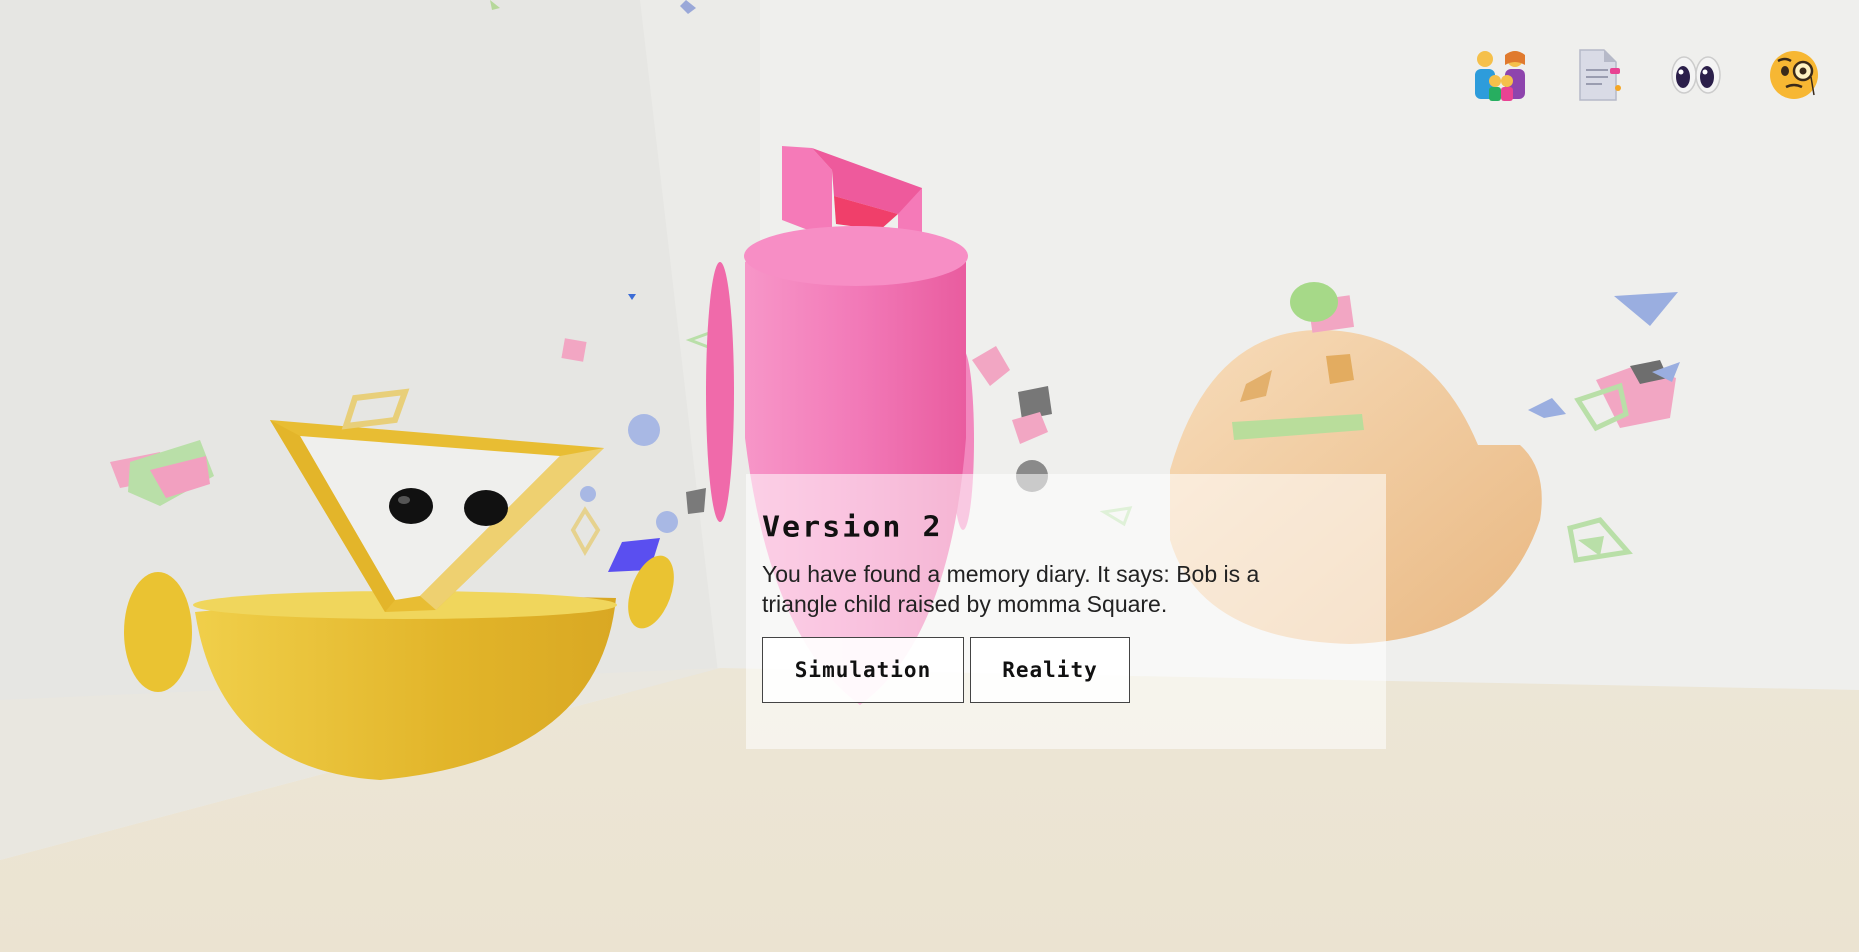  Describe the element at coordinates (1500, 75) in the screenshot. I see `family-icon` at that location.